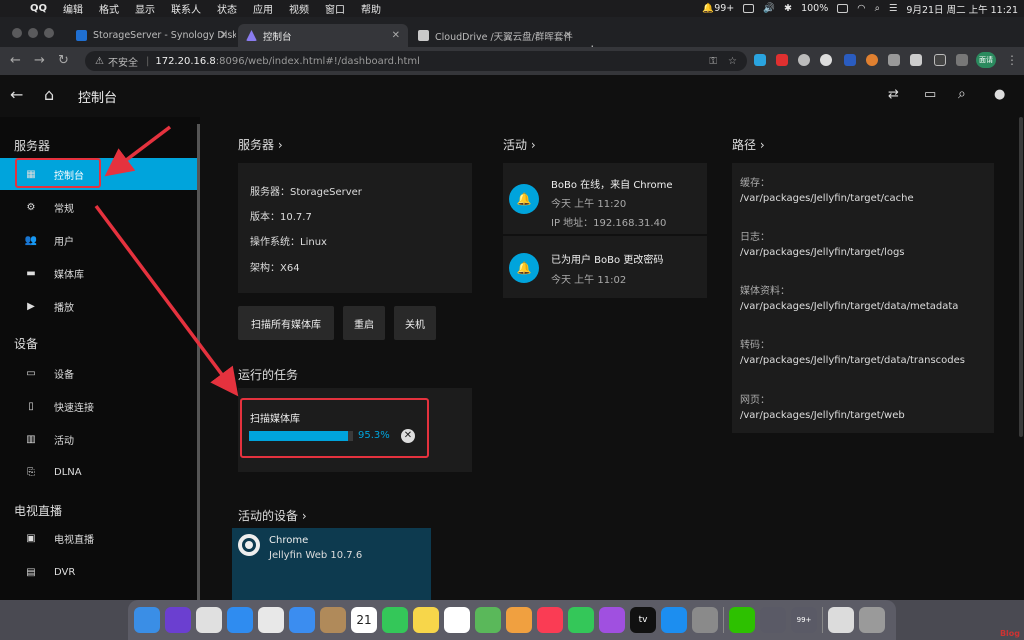 This screenshot has height=640, width=1024. I want to click on dock-safari-icon, so click(240, 620).